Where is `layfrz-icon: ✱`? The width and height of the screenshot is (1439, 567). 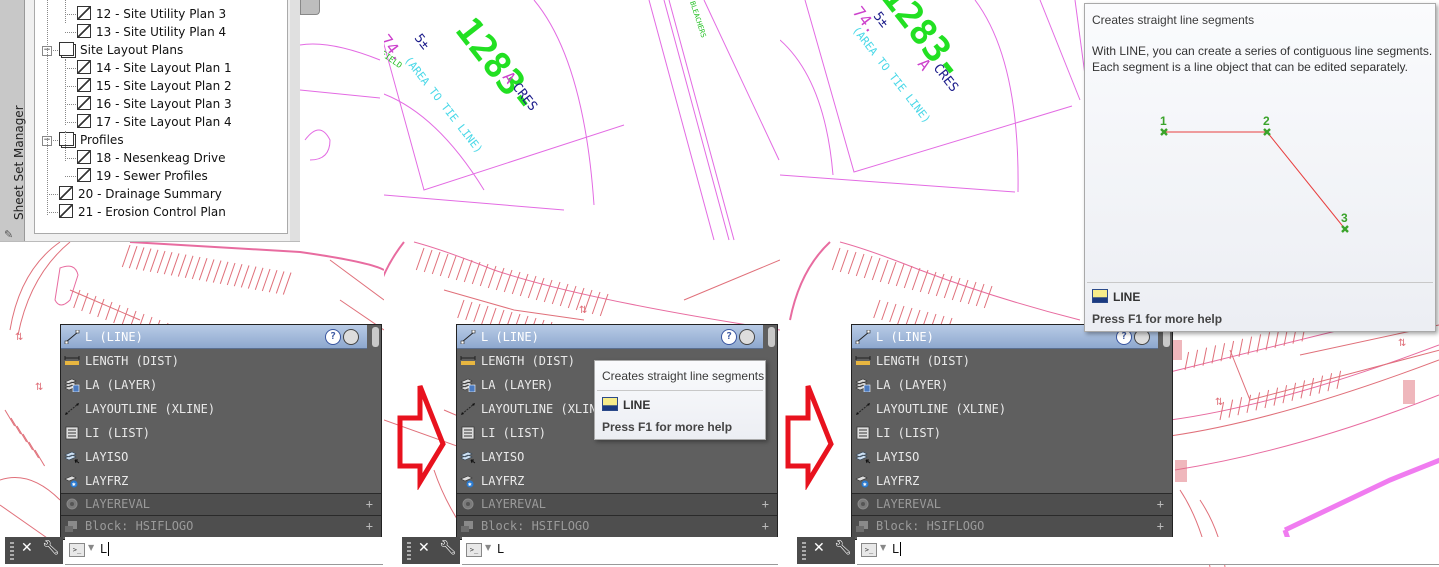 layfrz-icon: ✱ is located at coordinates (72, 480).